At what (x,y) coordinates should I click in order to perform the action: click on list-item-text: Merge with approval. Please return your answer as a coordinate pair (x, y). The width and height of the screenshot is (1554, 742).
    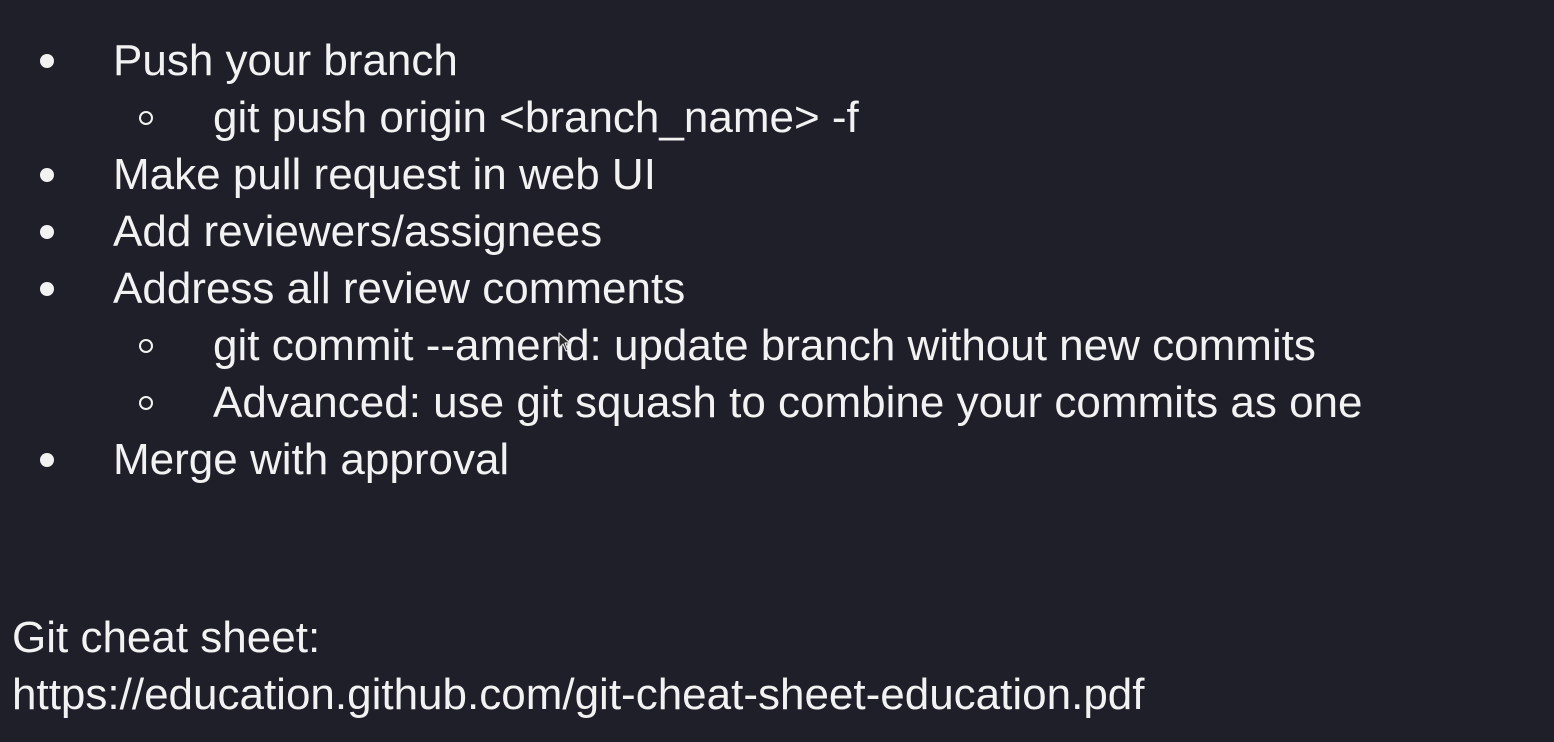
    Looking at the image, I should click on (311, 459).